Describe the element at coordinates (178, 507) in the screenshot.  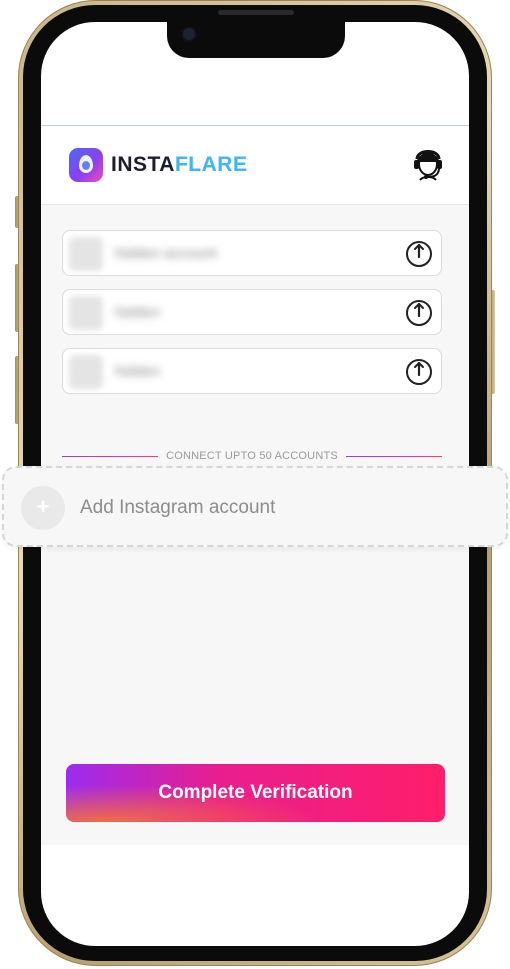
I see `add-account-label: Add Instagram account` at that location.